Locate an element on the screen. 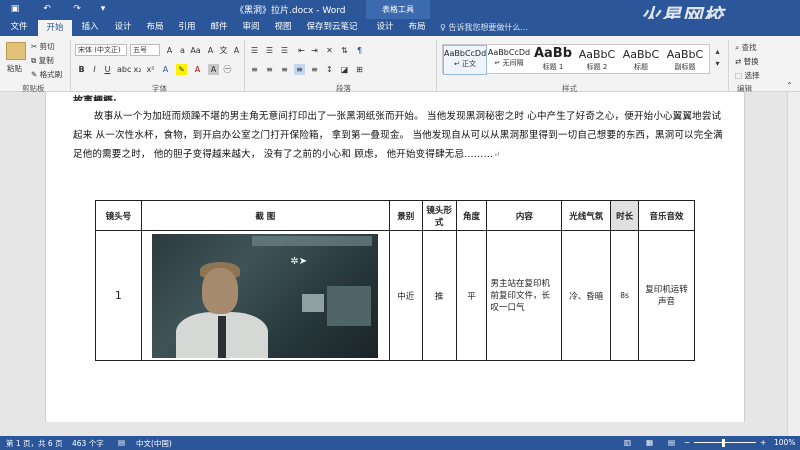 This screenshot has height=450, width=800. justify-icon: ≡ is located at coordinates (299, 69).